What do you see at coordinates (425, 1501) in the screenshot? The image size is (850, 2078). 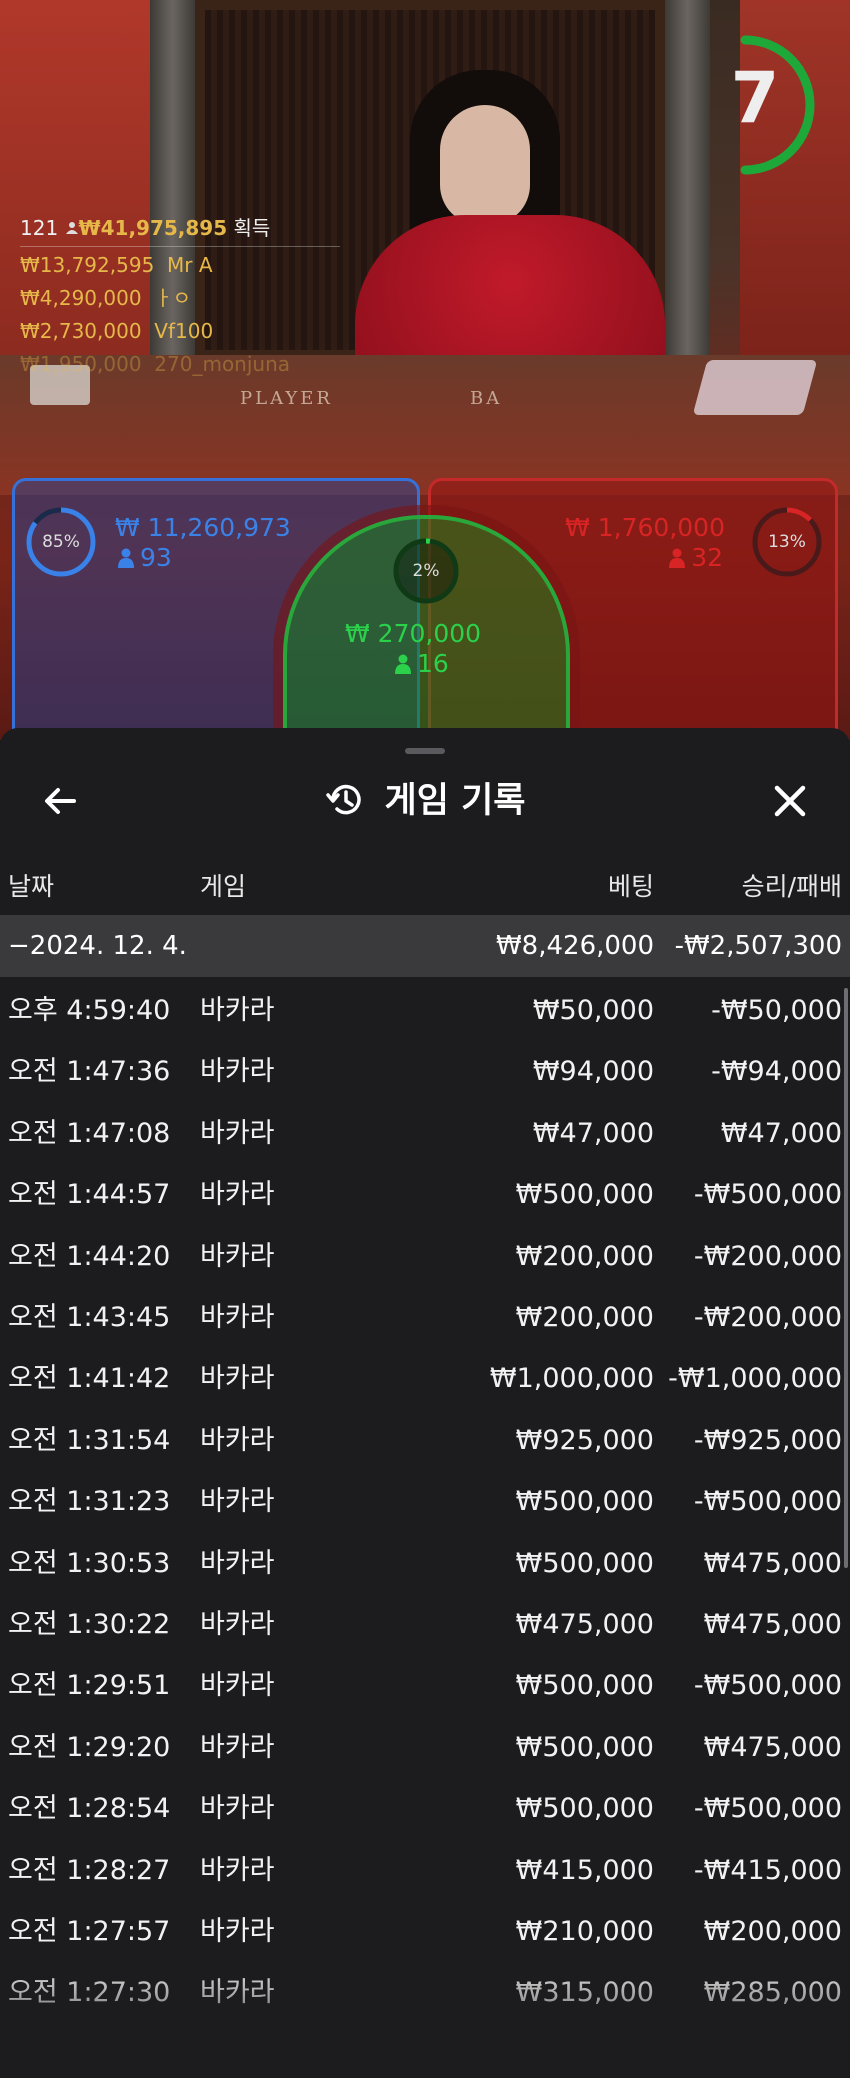 I see `table-row: 오전 1:31:23 바카라 ₩500,000 -₩500,000` at bounding box center [425, 1501].